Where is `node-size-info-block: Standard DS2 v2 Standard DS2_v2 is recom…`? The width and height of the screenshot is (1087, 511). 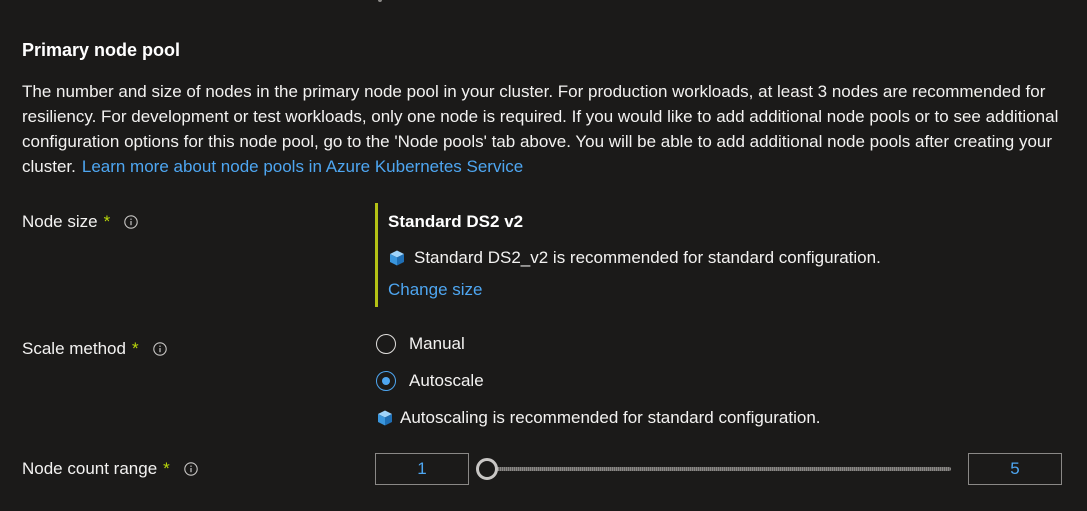
node-size-info-block: Standard DS2 v2 Standard DS2_v2 is recom… is located at coordinates (676, 255).